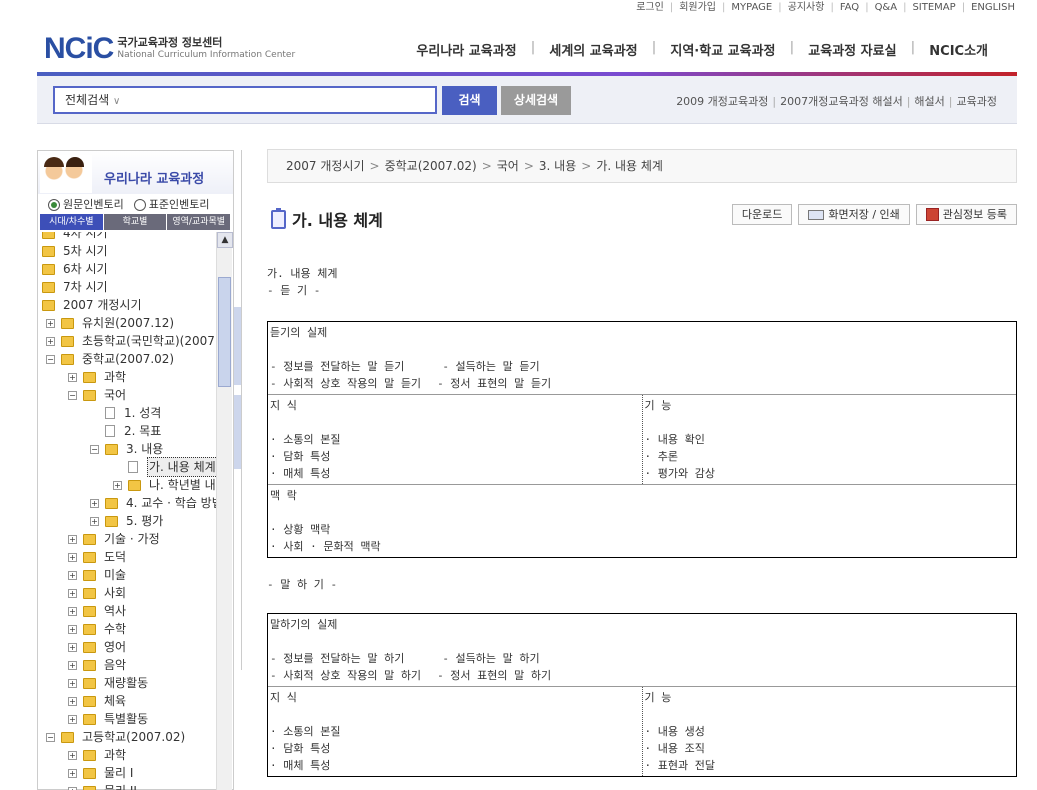  Describe the element at coordinates (933, 7) in the screenshot. I see `topbar-link: SITEMAP` at that location.